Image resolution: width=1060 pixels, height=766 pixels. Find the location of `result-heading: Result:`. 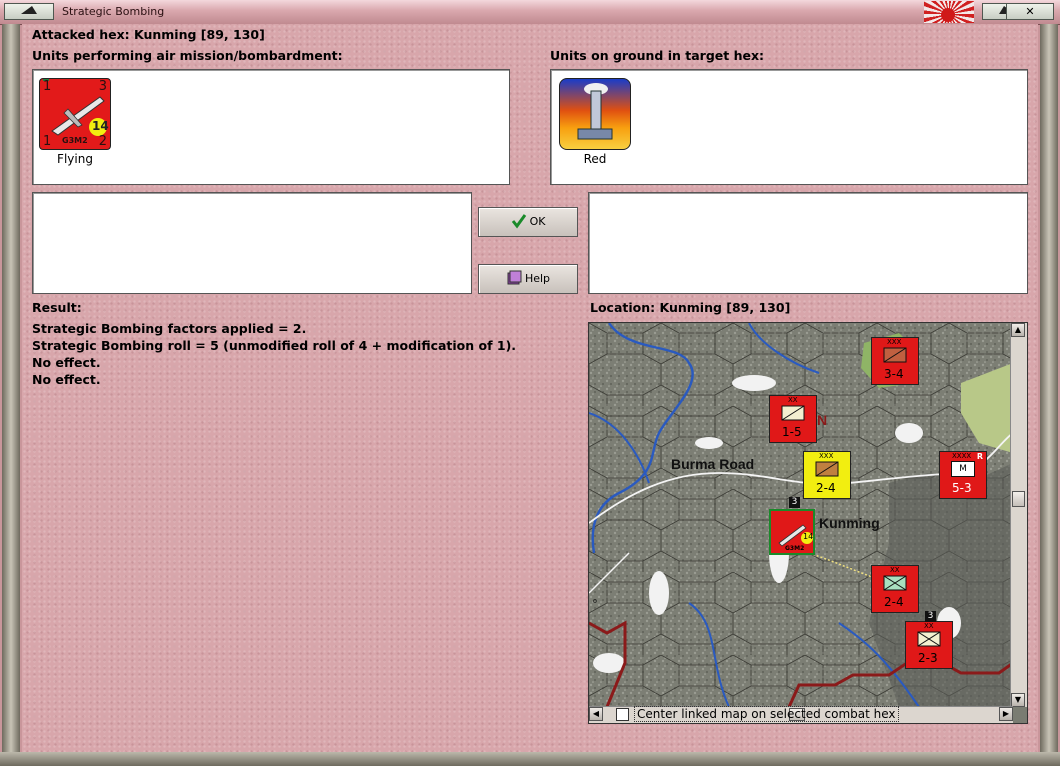

result-heading: Result: is located at coordinates (57, 307).